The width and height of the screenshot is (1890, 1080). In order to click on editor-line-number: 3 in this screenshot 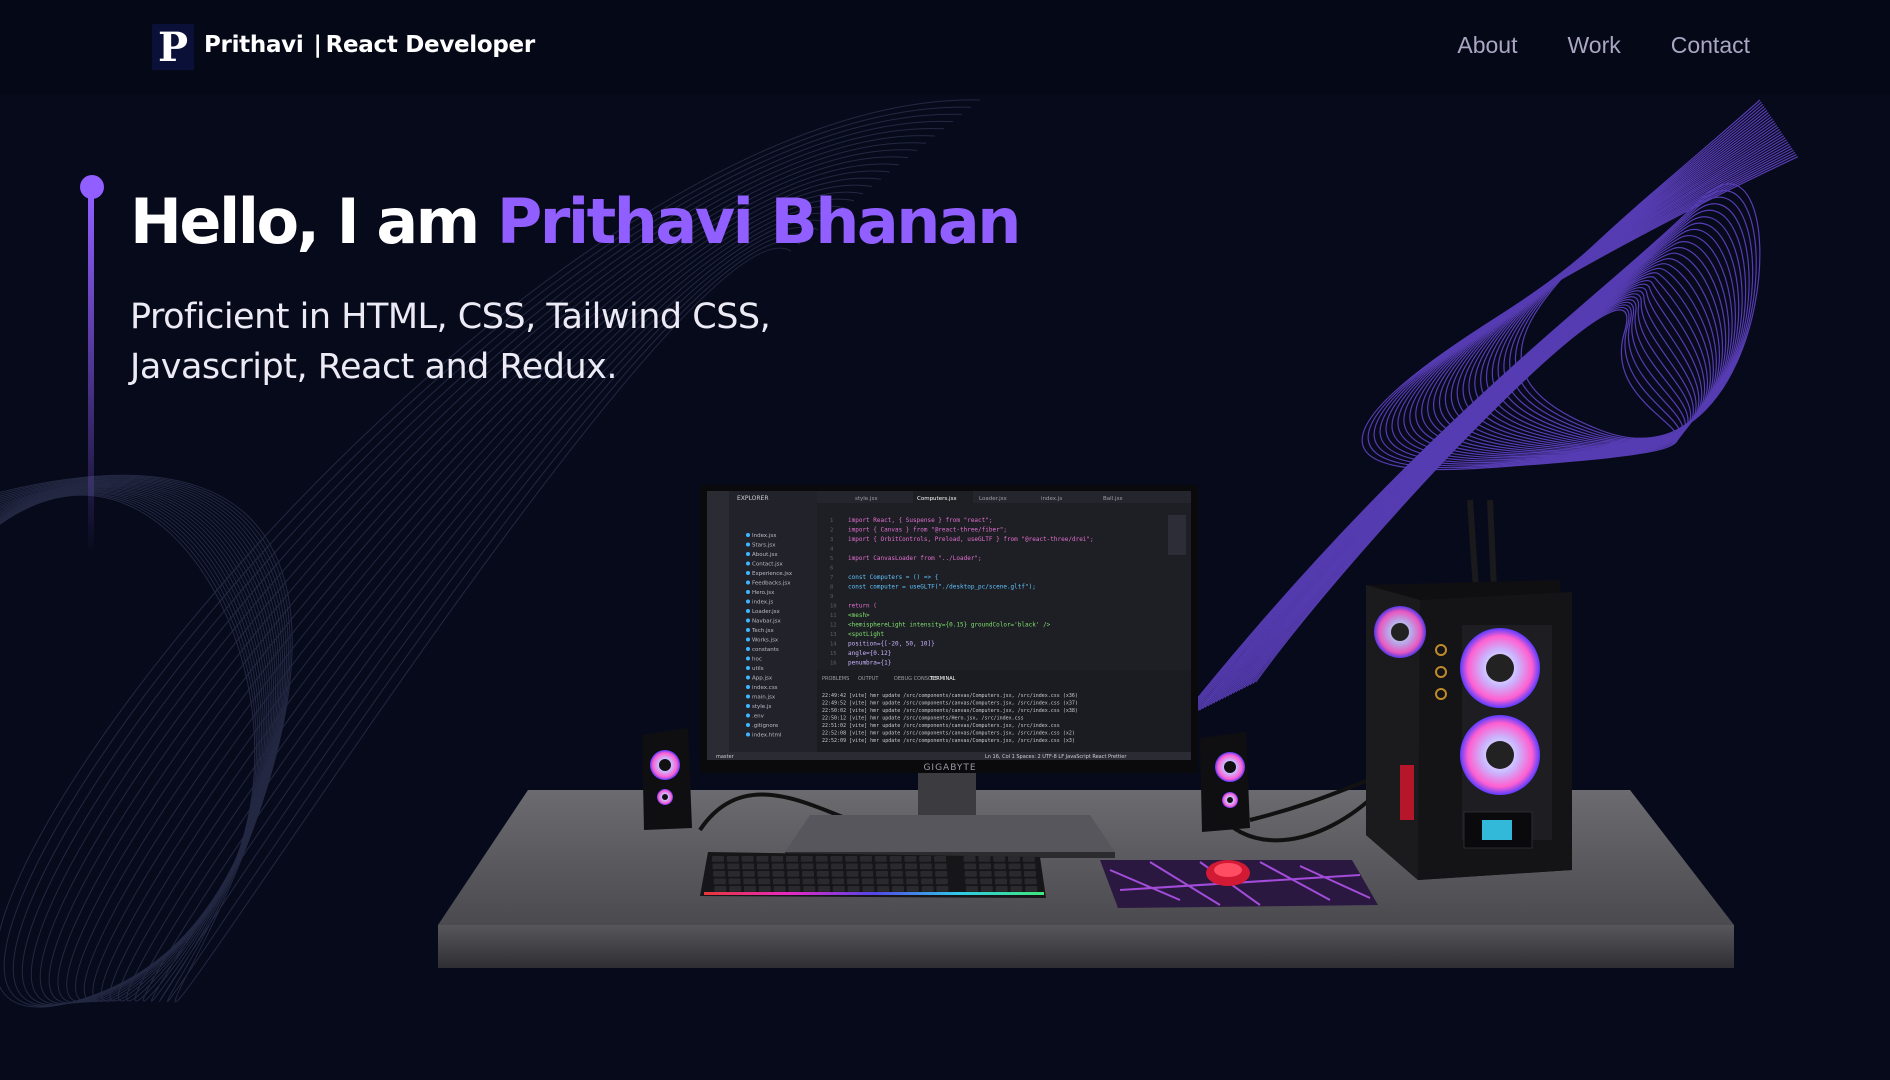, I will do `click(831, 540)`.